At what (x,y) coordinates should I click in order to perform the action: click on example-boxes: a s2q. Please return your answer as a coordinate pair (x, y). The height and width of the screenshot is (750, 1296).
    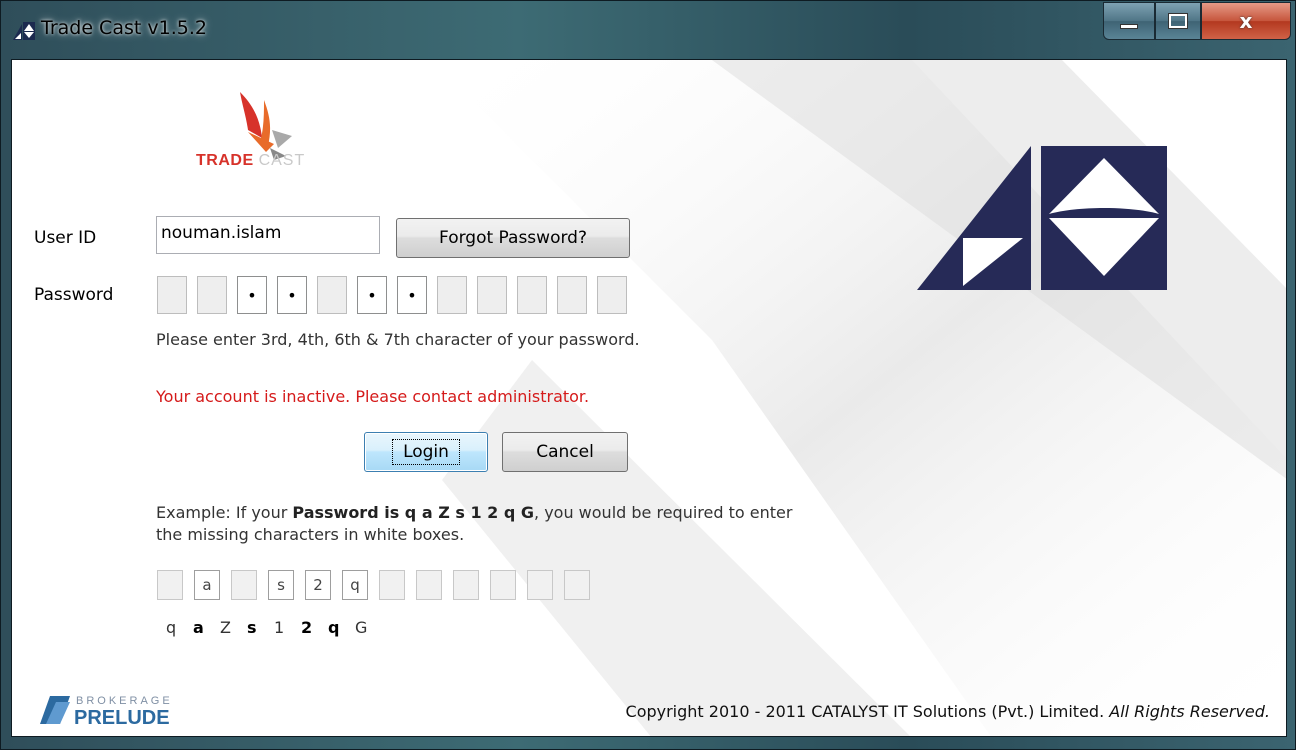
    Looking at the image, I should click on (373, 585).